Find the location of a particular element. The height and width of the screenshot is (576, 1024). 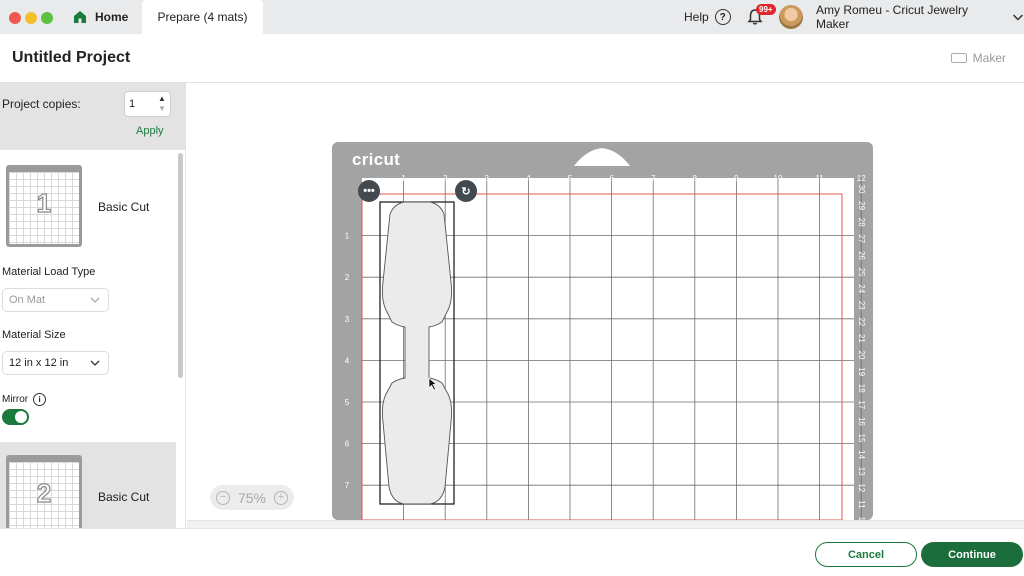

canvas-horizontal-scrollbar is located at coordinates (605, 524).